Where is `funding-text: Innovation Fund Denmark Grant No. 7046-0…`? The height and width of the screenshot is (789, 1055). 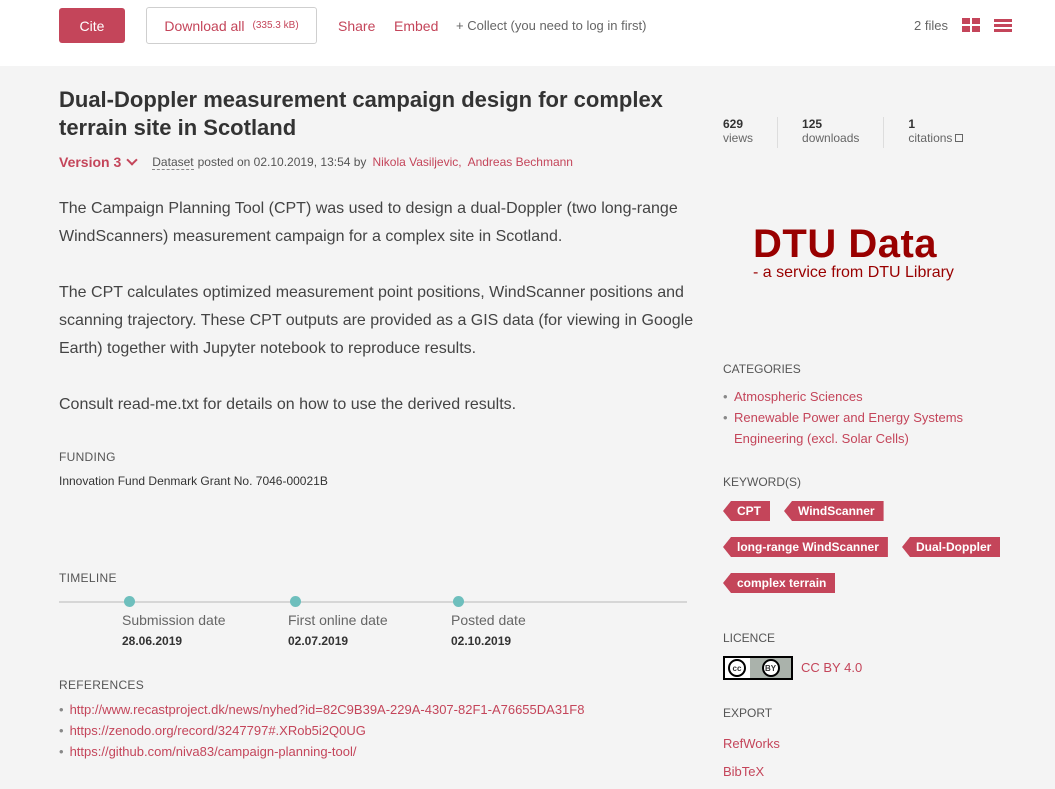
funding-text: Innovation Fund Denmark Grant No. 7046-0… is located at coordinates (193, 481).